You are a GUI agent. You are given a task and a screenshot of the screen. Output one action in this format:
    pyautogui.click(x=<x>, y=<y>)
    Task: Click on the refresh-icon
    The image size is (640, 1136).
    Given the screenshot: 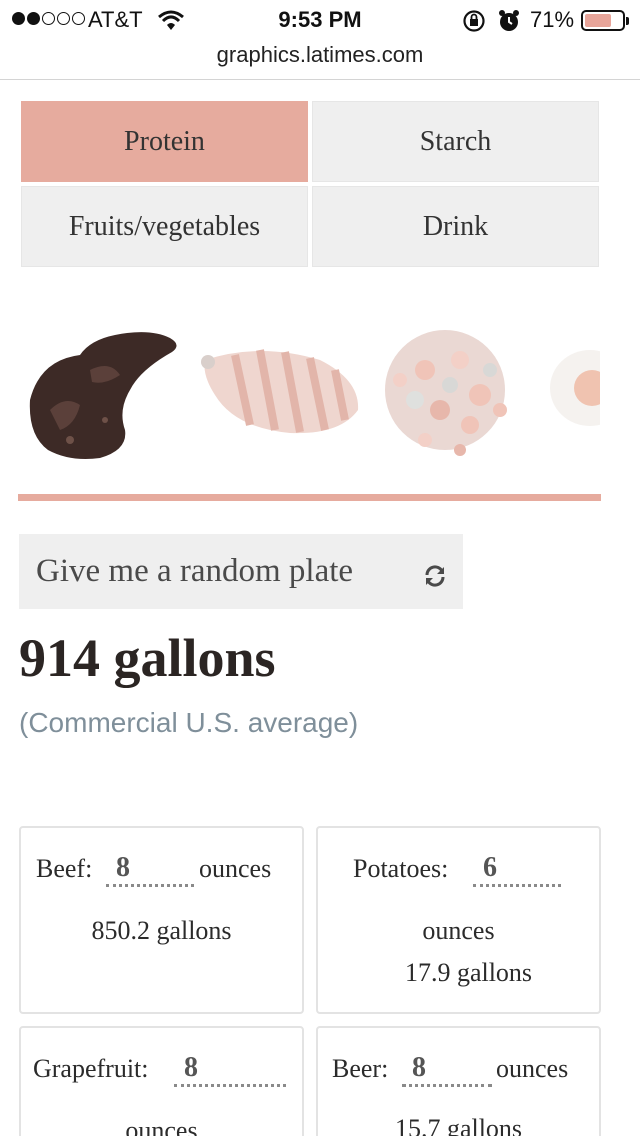 What is the action you would take?
    pyautogui.click(x=435, y=578)
    